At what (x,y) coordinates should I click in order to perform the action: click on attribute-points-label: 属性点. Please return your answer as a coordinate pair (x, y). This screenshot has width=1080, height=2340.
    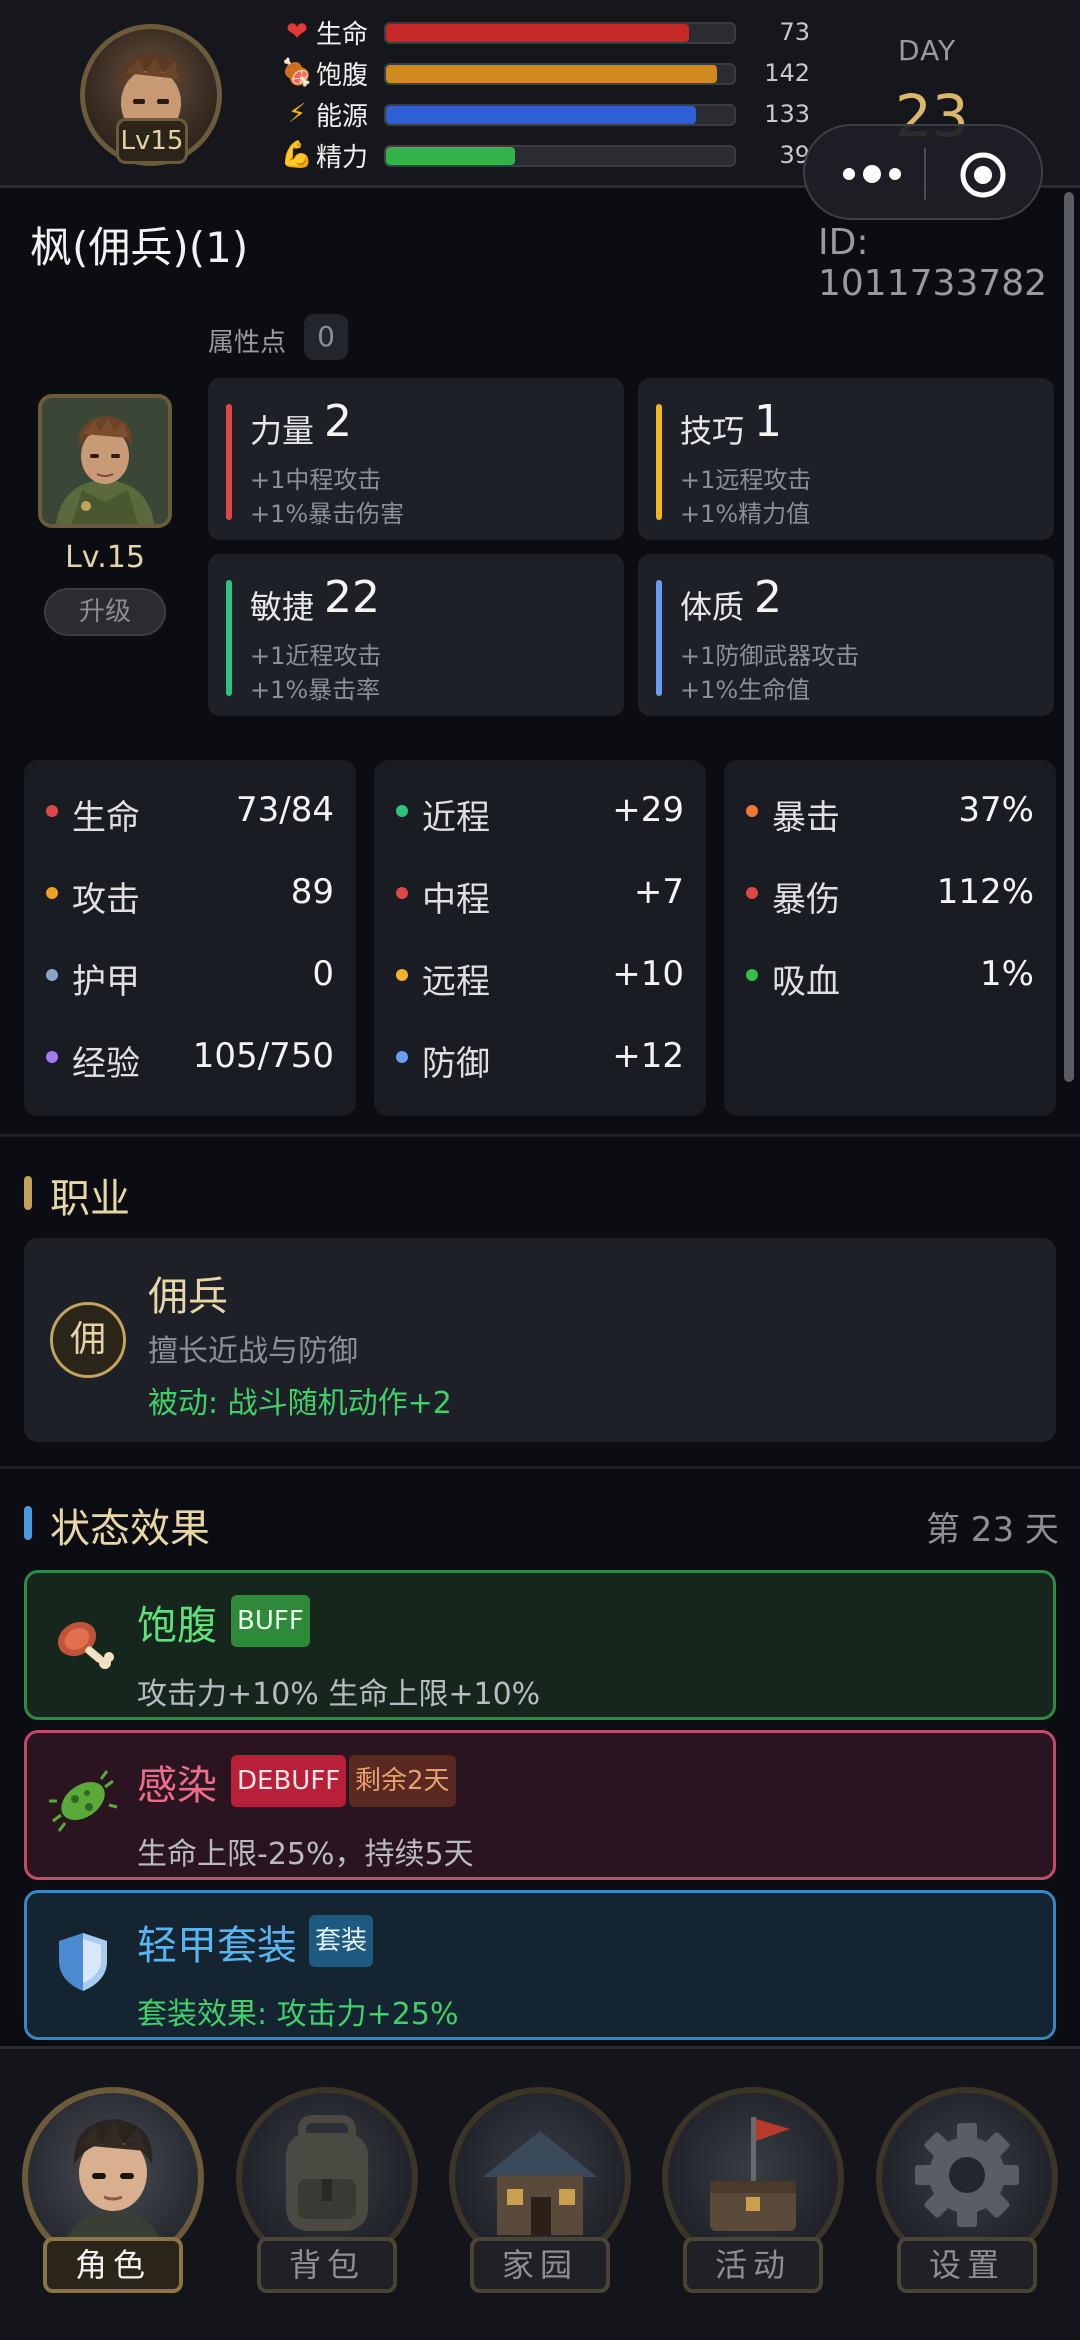
    Looking at the image, I should click on (247, 343).